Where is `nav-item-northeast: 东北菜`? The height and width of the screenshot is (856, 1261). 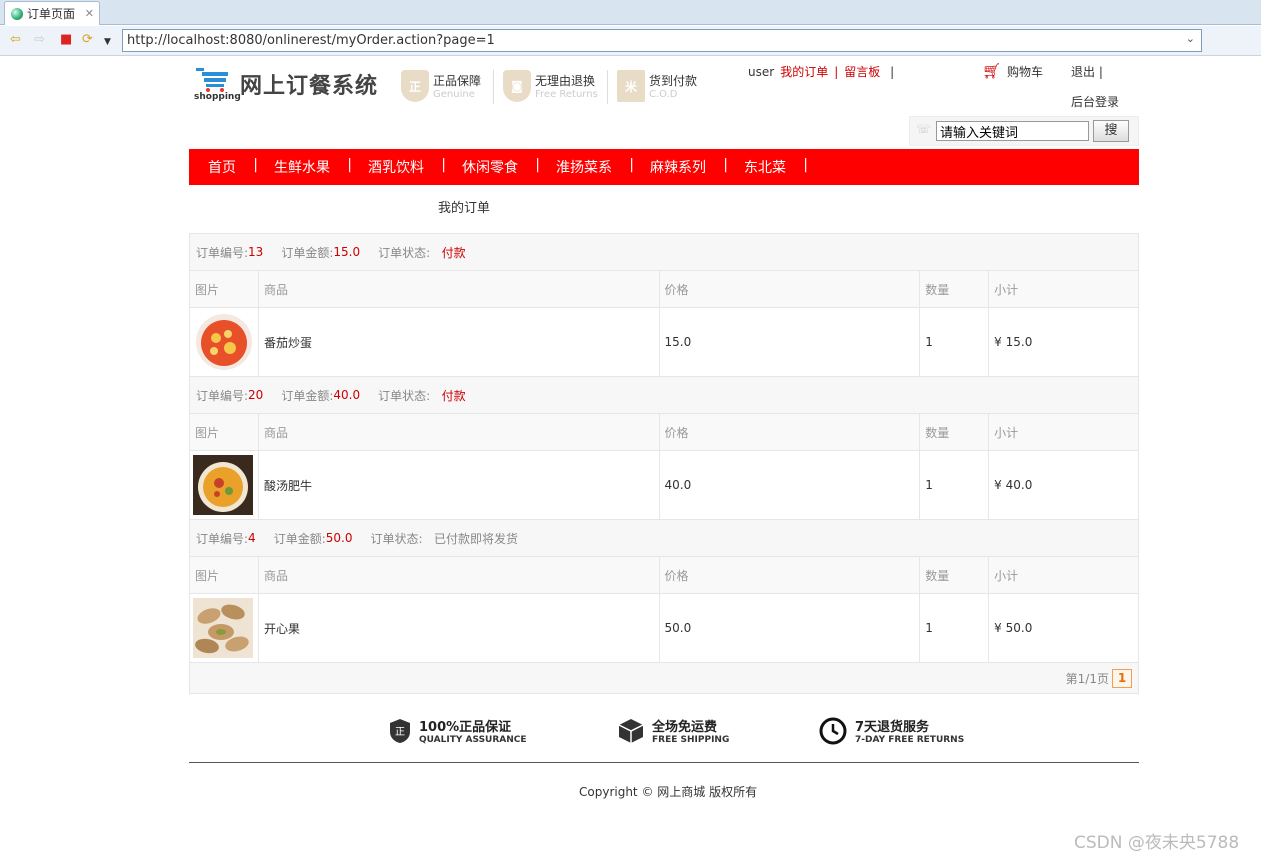
nav-item-northeast: 东北菜 is located at coordinates (766, 167).